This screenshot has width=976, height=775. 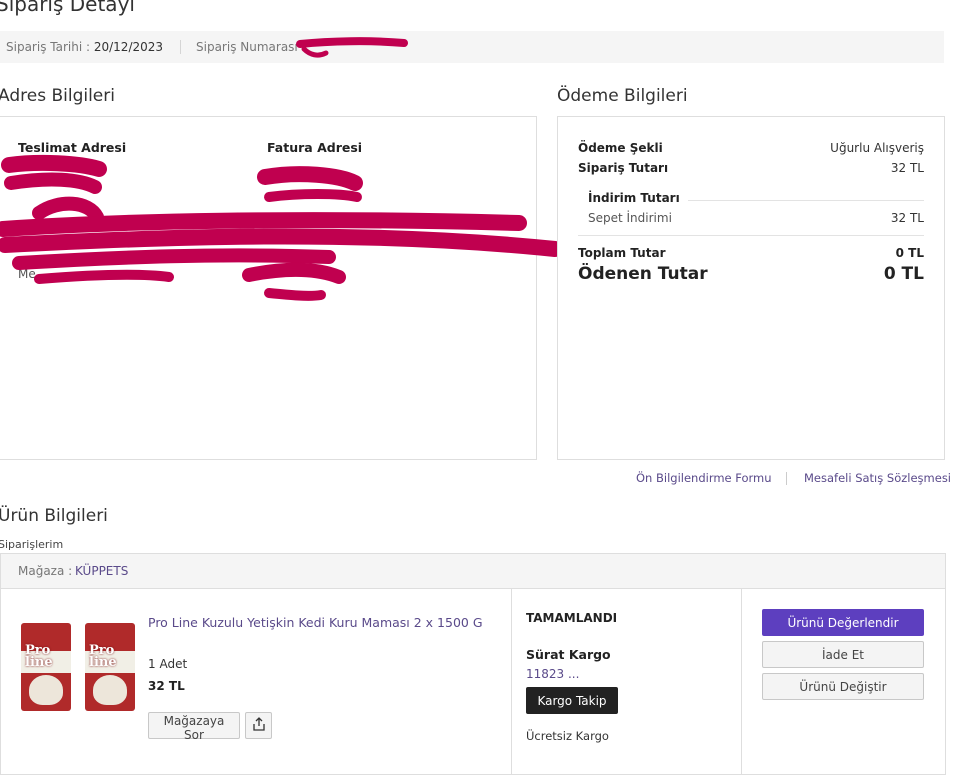 What do you see at coordinates (751, 276) in the screenshot?
I see `paid-amount-row: Ödenen Tutar 0 TL` at bounding box center [751, 276].